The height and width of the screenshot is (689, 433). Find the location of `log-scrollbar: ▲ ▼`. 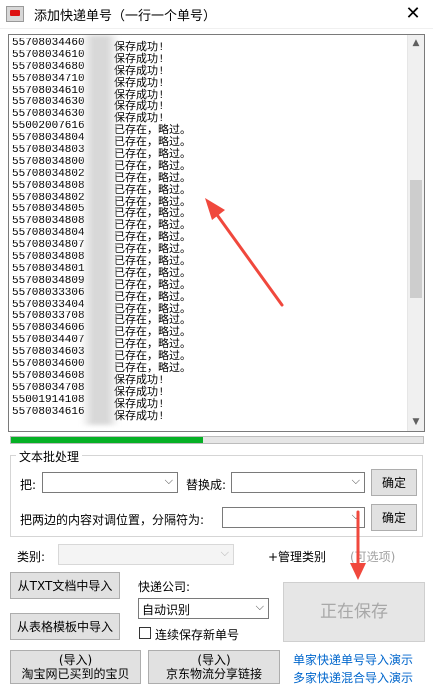

log-scrollbar: ▲ ▼ is located at coordinates (415, 233).